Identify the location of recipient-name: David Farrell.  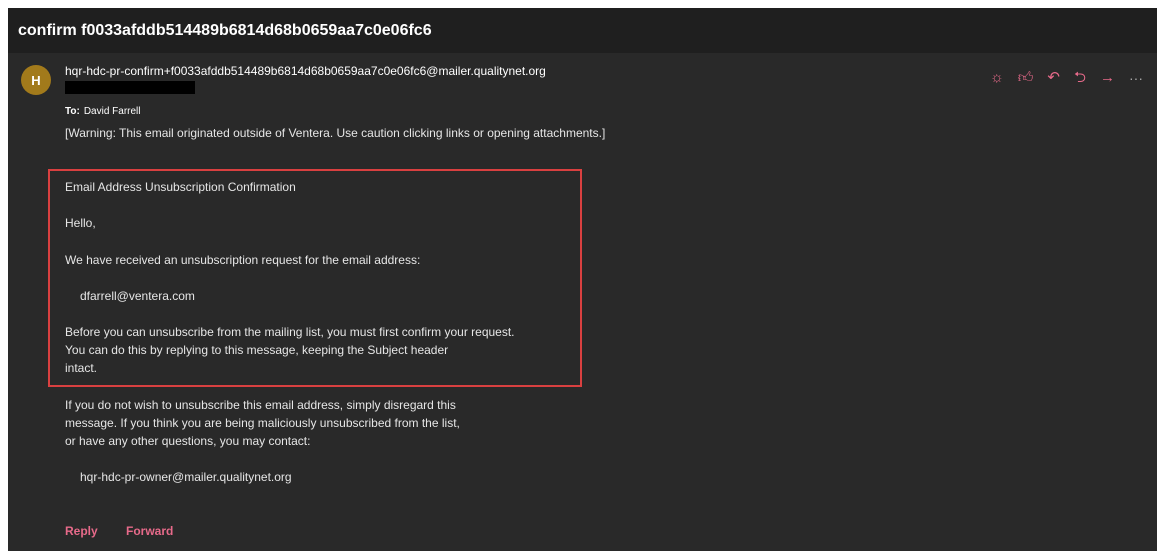
(112, 111).